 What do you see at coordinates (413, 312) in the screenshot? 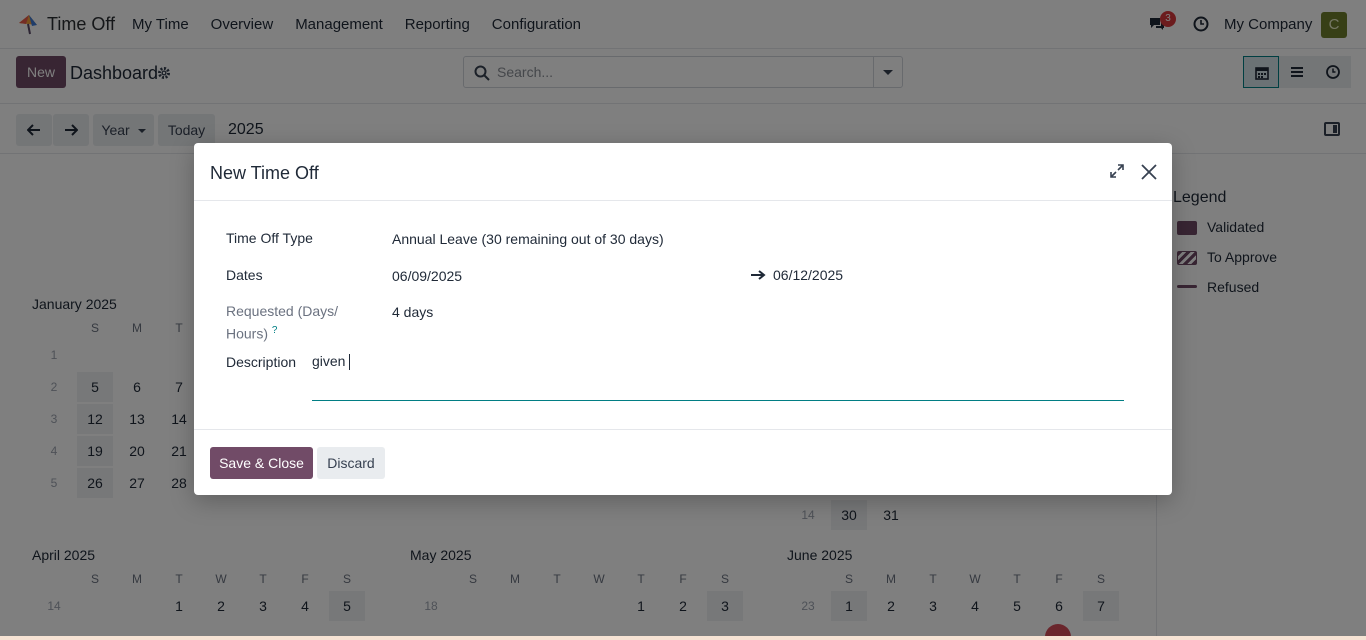
I see `requested-duration-value: 4 days` at bounding box center [413, 312].